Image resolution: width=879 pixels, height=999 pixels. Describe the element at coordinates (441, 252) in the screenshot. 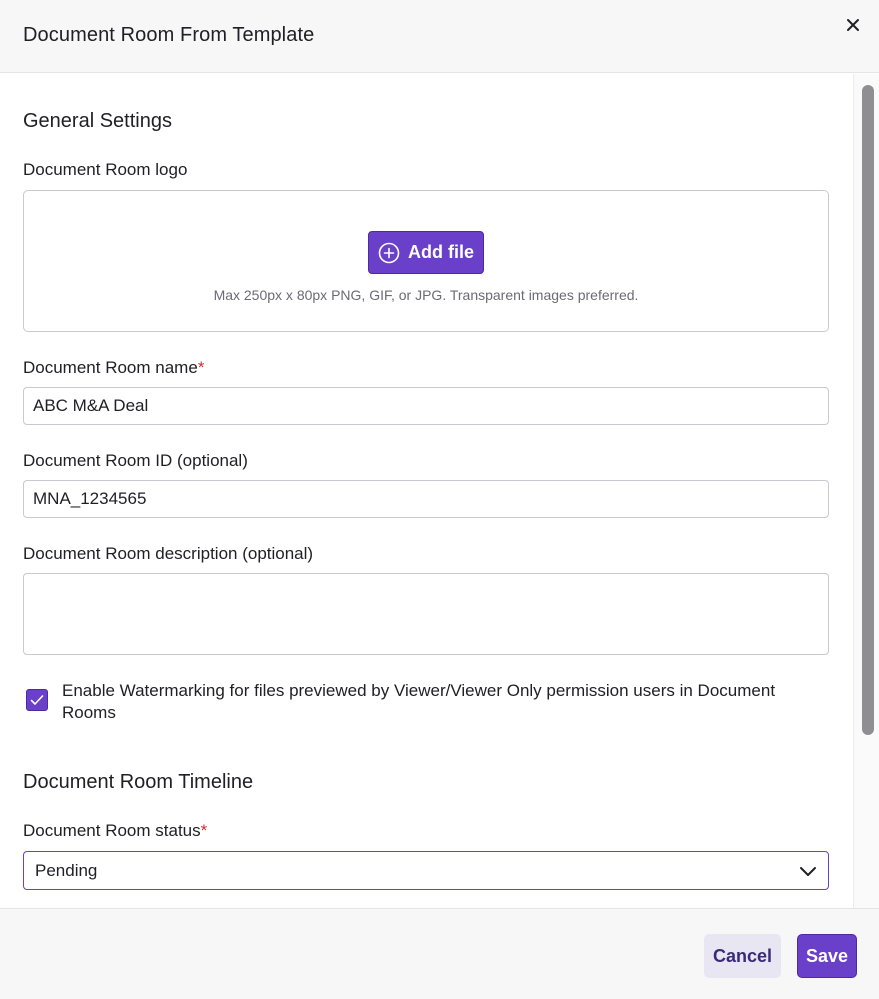

I see `add-file-label: Add file` at that location.